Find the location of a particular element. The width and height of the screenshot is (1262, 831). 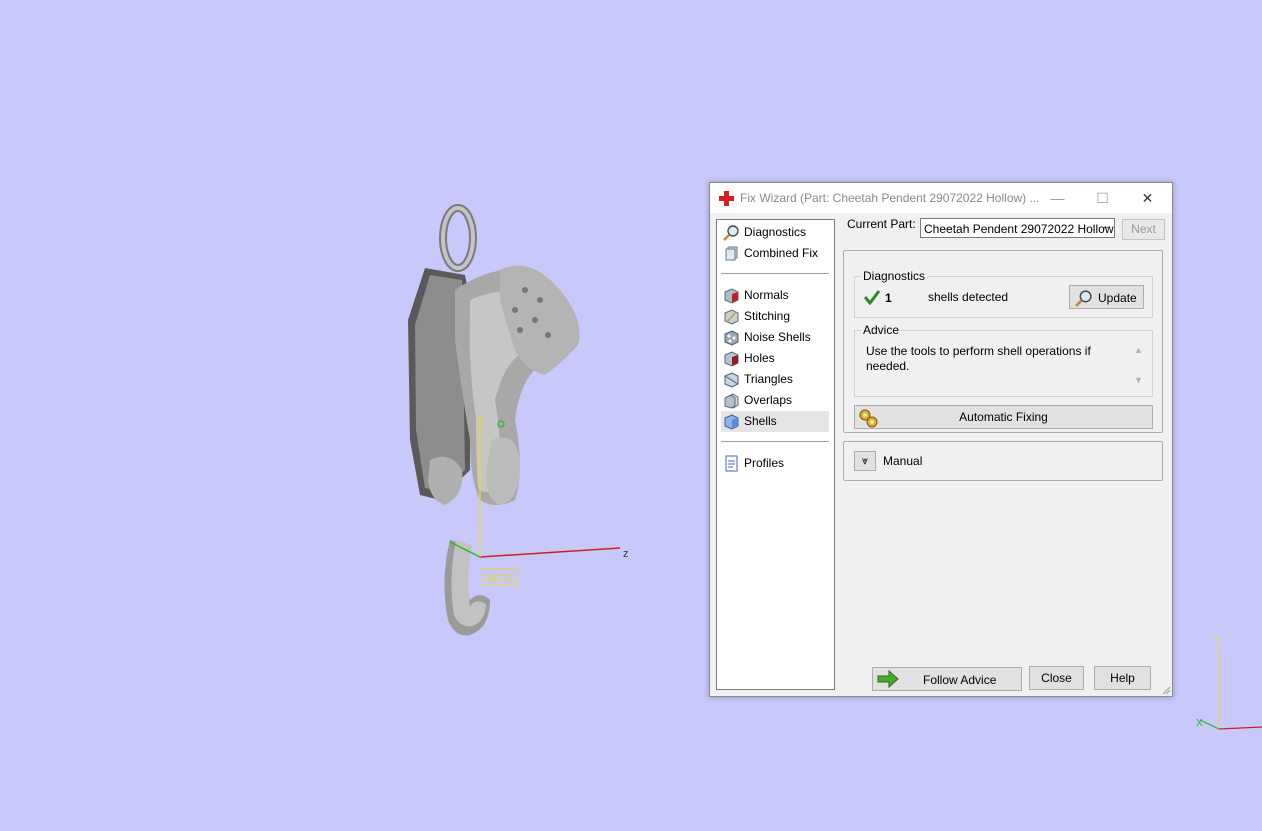

follow-advice-button: Follow Advice is located at coordinates (947, 679).